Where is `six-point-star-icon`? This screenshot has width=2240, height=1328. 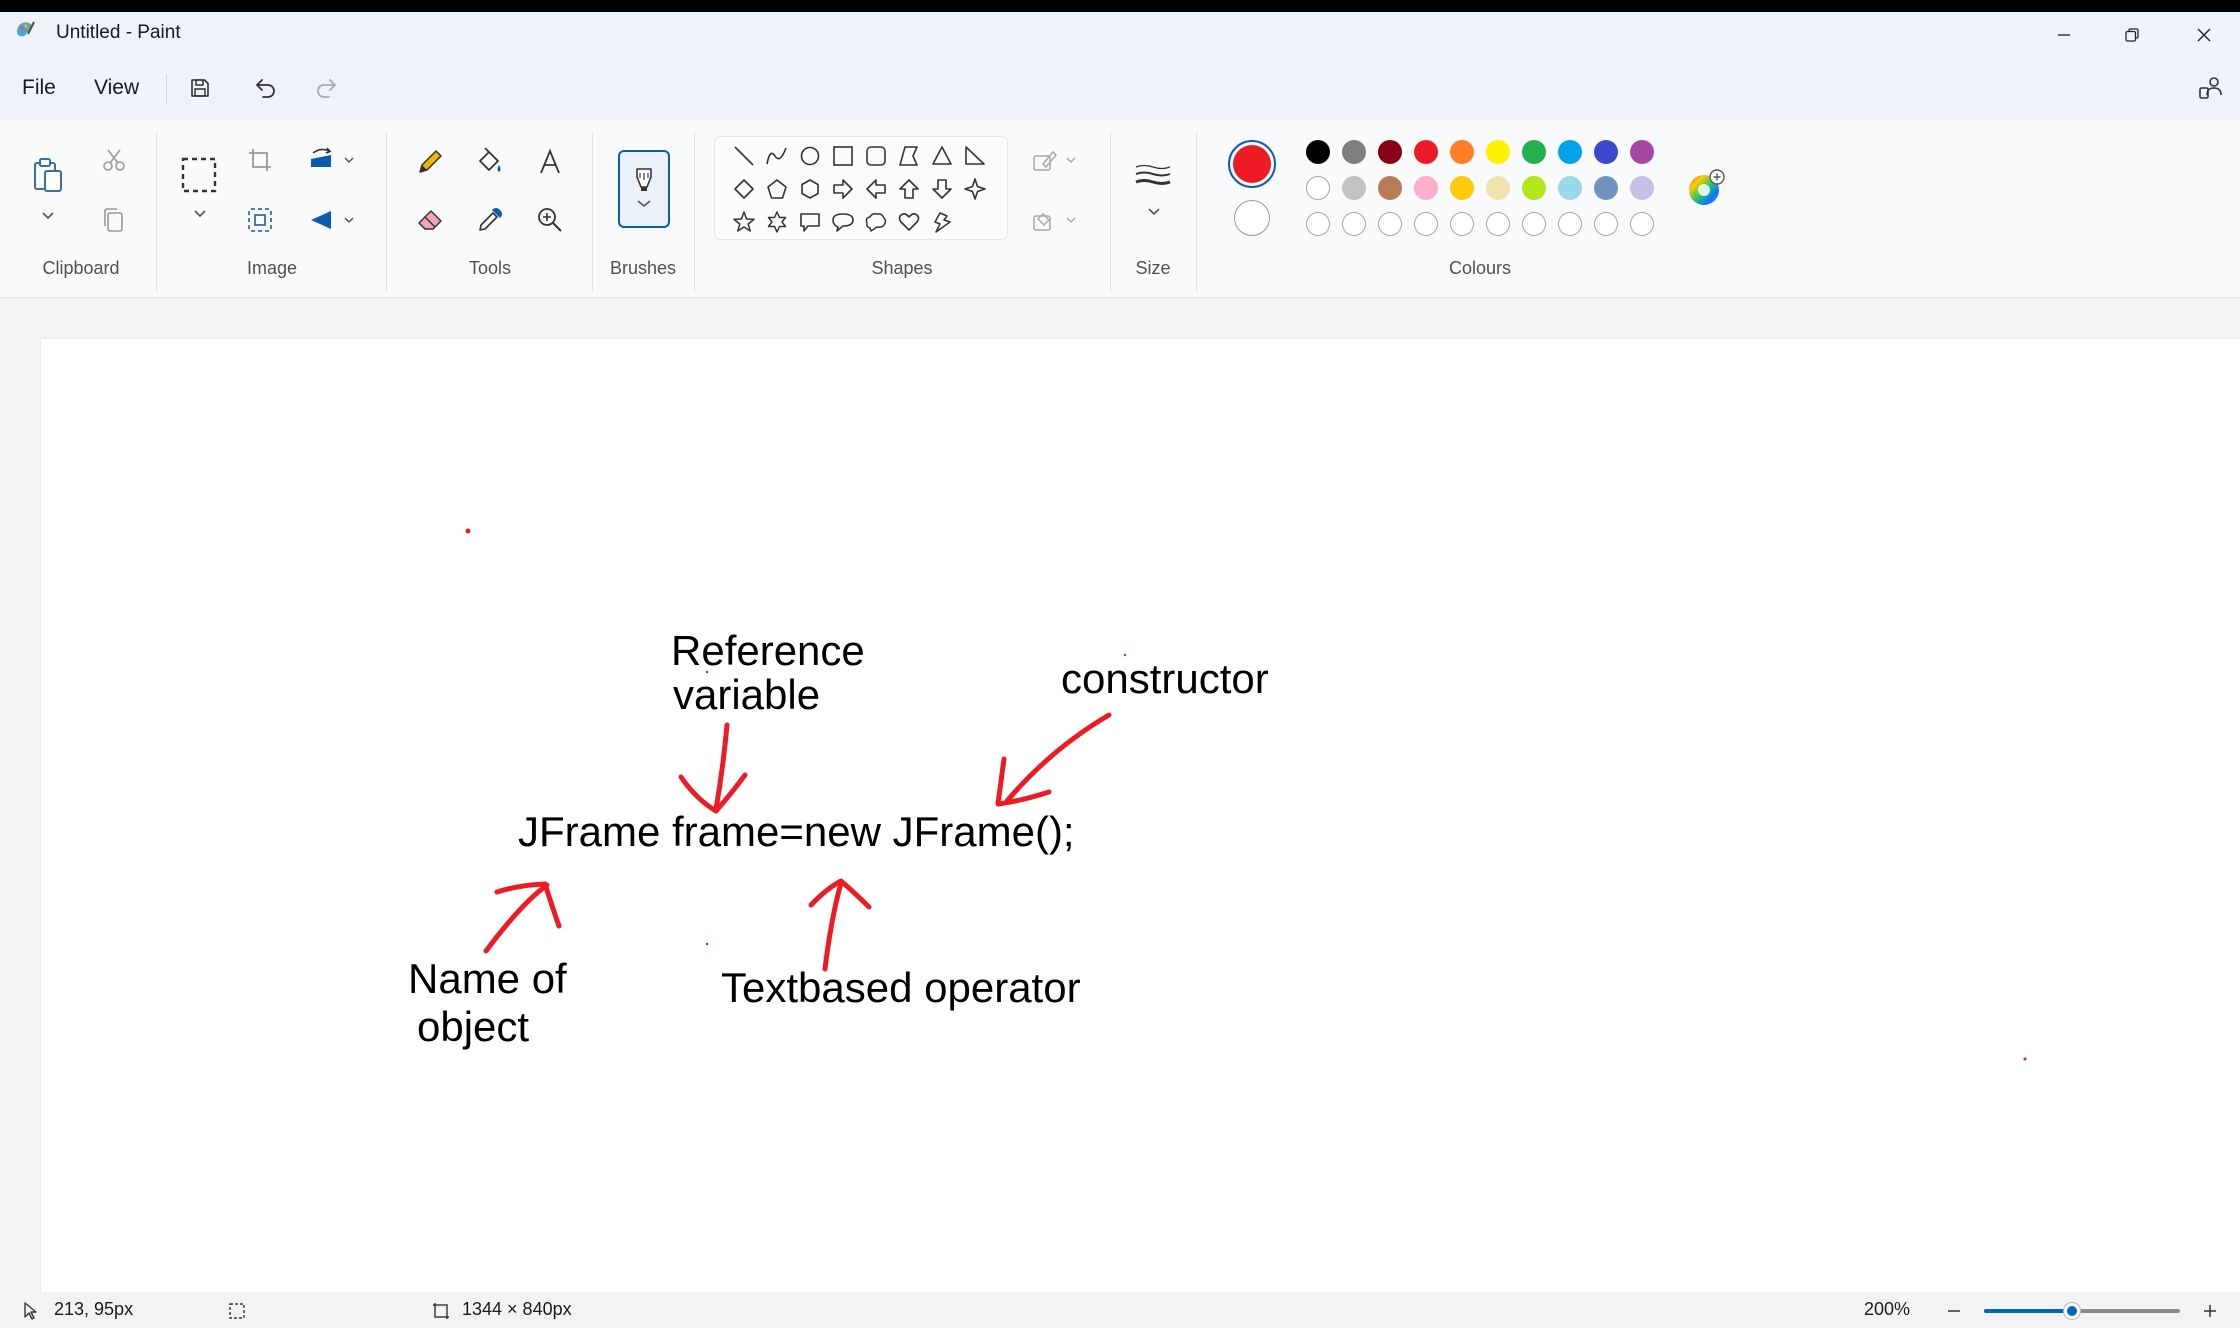 six-point-star-icon is located at coordinates (777, 222).